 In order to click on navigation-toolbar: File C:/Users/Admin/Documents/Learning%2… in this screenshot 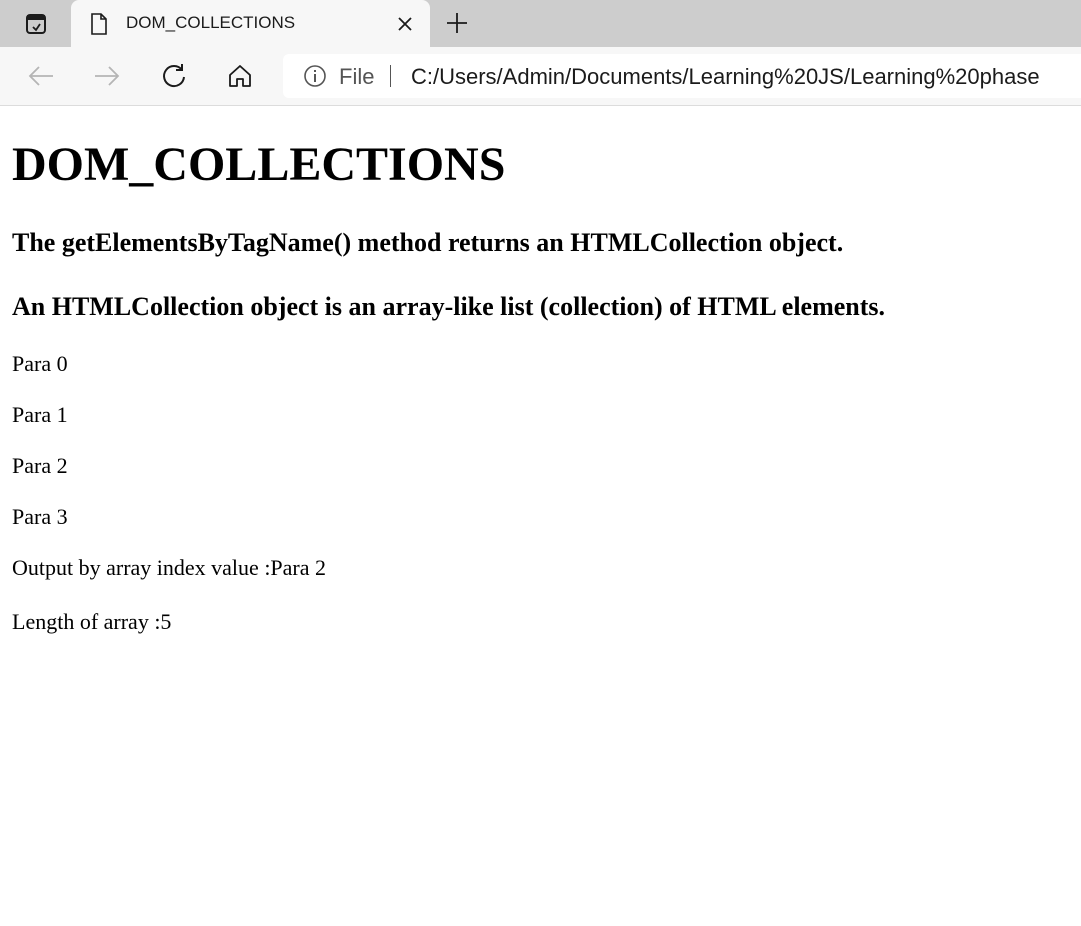, I will do `click(540, 76)`.